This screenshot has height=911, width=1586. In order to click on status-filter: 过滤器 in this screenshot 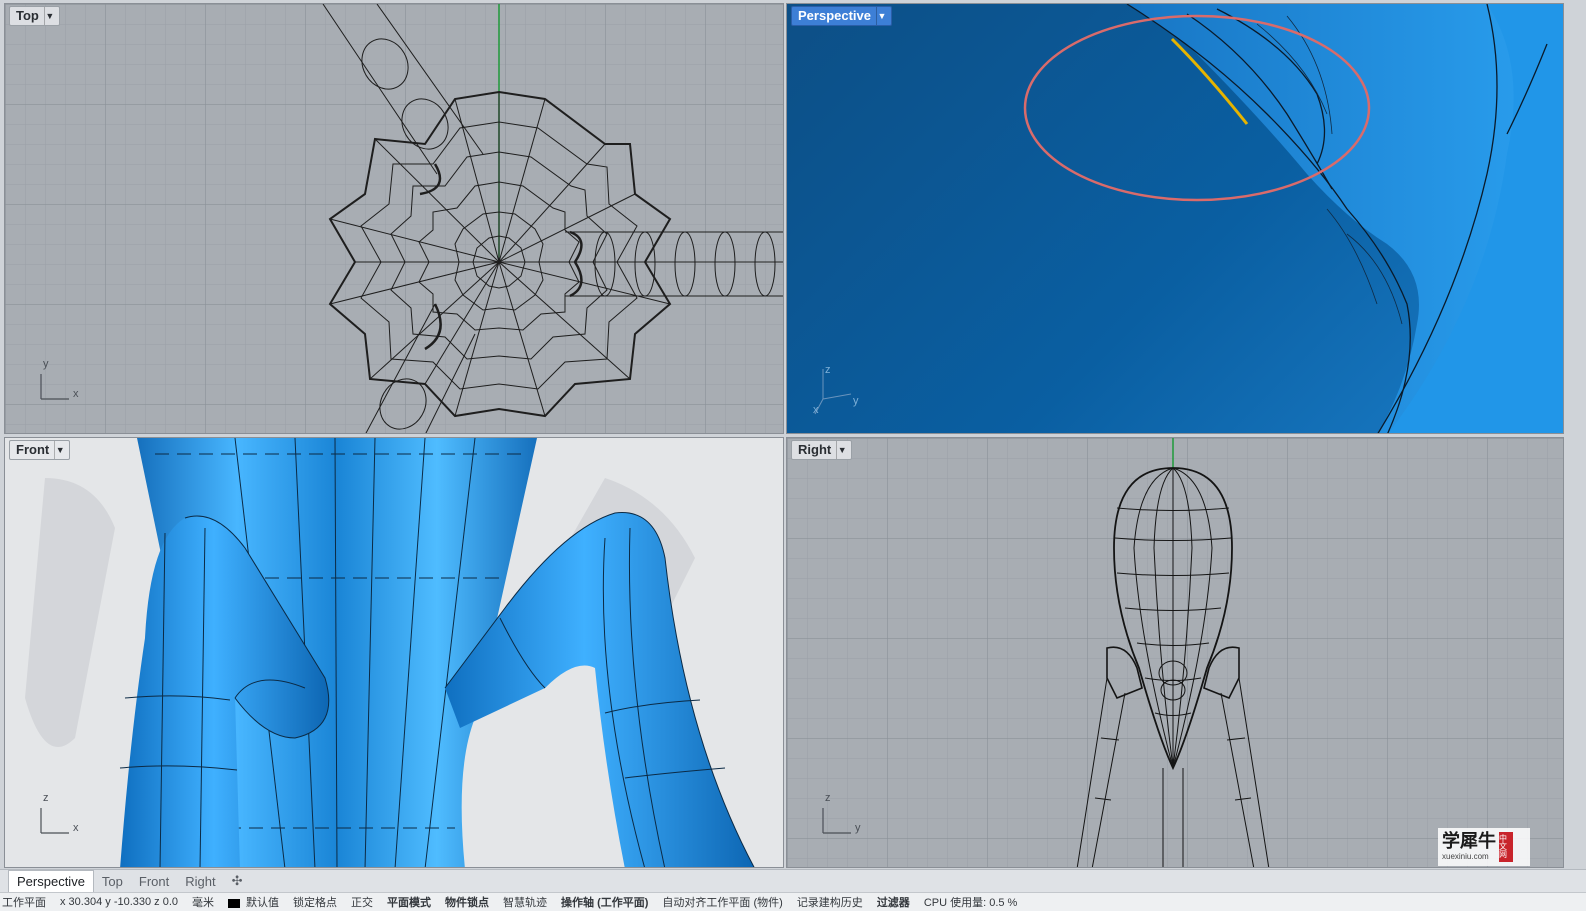, I will do `click(893, 902)`.